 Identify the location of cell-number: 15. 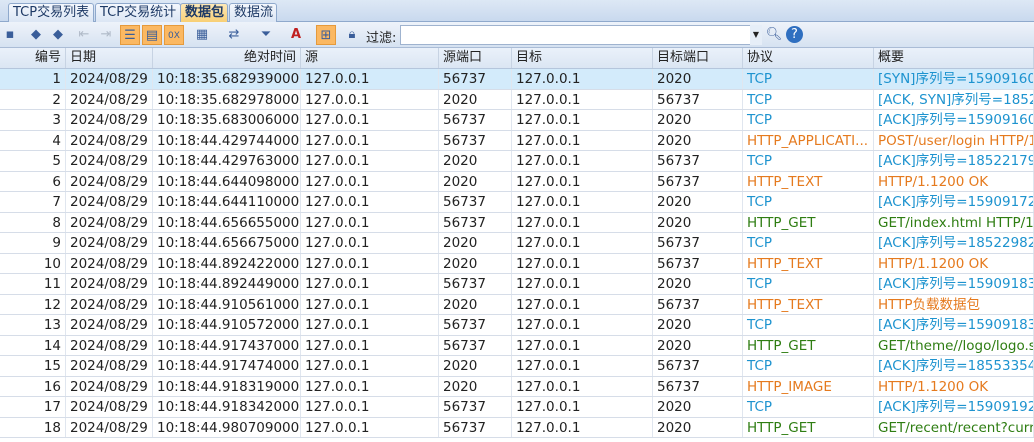
(33, 366).